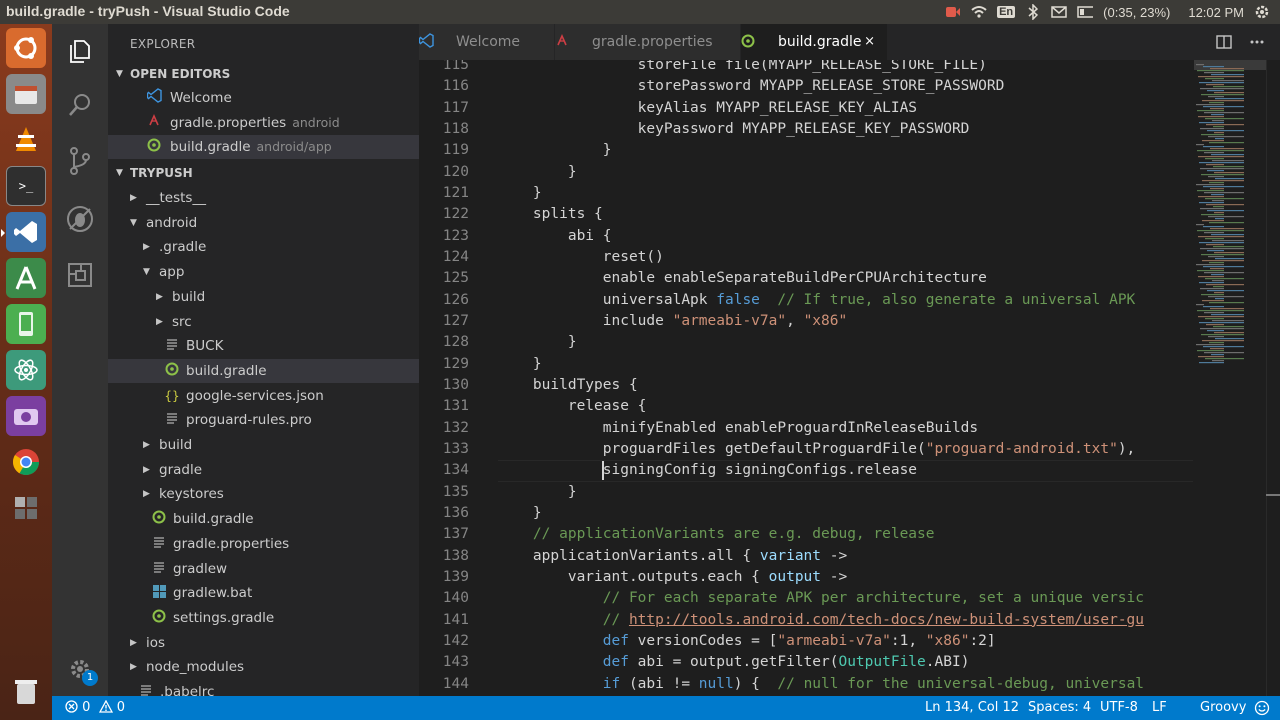  What do you see at coordinates (26, 140) in the screenshot?
I see `vlc-icon` at bounding box center [26, 140].